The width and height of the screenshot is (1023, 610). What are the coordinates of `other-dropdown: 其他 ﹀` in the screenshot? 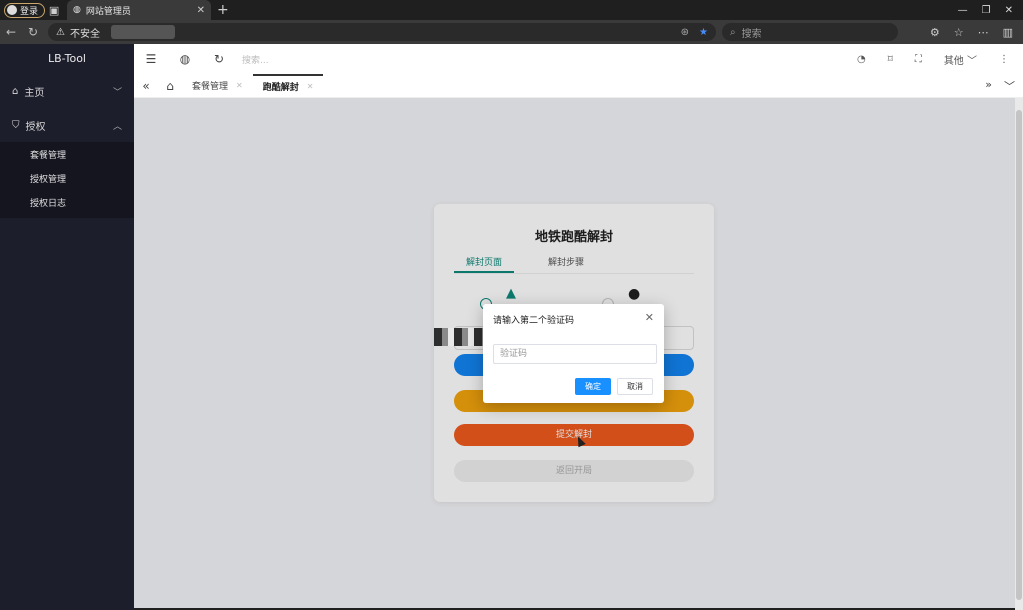 It's located at (960, 59).